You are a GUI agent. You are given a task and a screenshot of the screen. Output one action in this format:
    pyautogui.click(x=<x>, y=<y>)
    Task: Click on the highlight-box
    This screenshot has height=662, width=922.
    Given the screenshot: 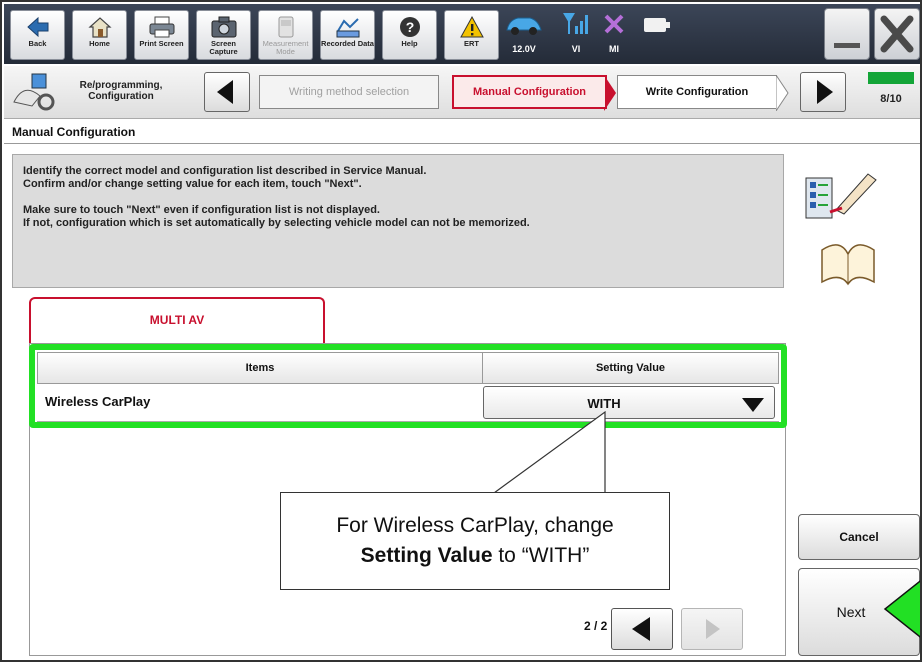 What is the action you would take?
    pyautogui.click(x=408, y=386)
    